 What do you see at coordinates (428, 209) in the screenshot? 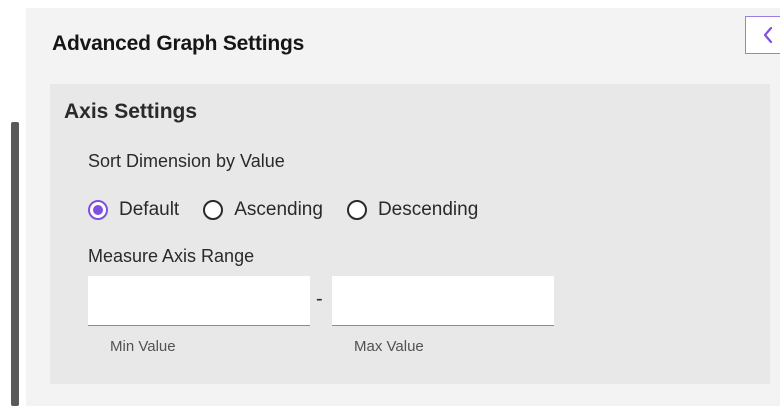
I see `radio-label-descending: Descending` at bounding box center [428, 209].